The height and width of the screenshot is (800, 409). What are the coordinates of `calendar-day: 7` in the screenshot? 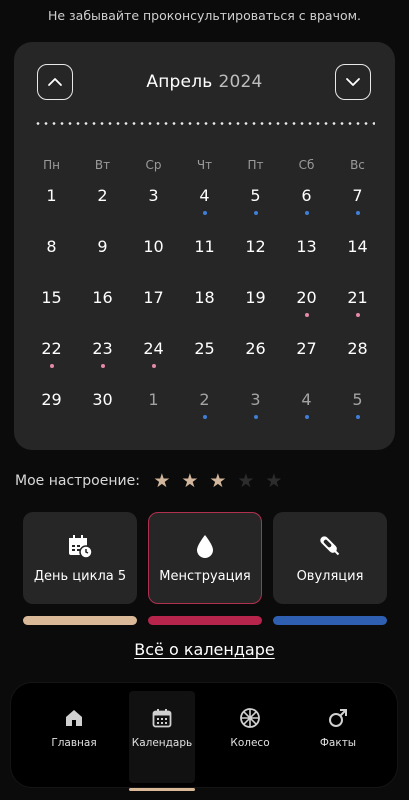 It's located at (357, 201).